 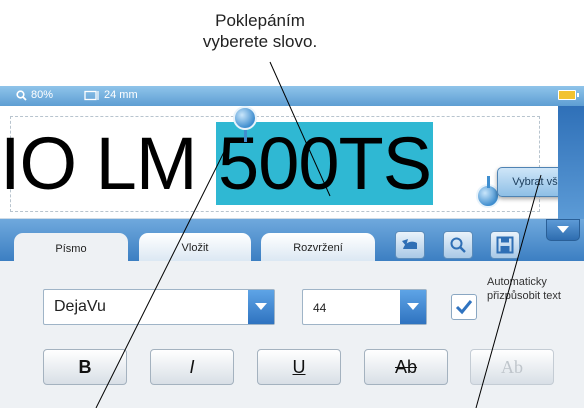 What do you see at coordinates (260, 41) in the screenshot?
I see `callout-line-2: vyberete slovo.` at bounding box center [260, 41].